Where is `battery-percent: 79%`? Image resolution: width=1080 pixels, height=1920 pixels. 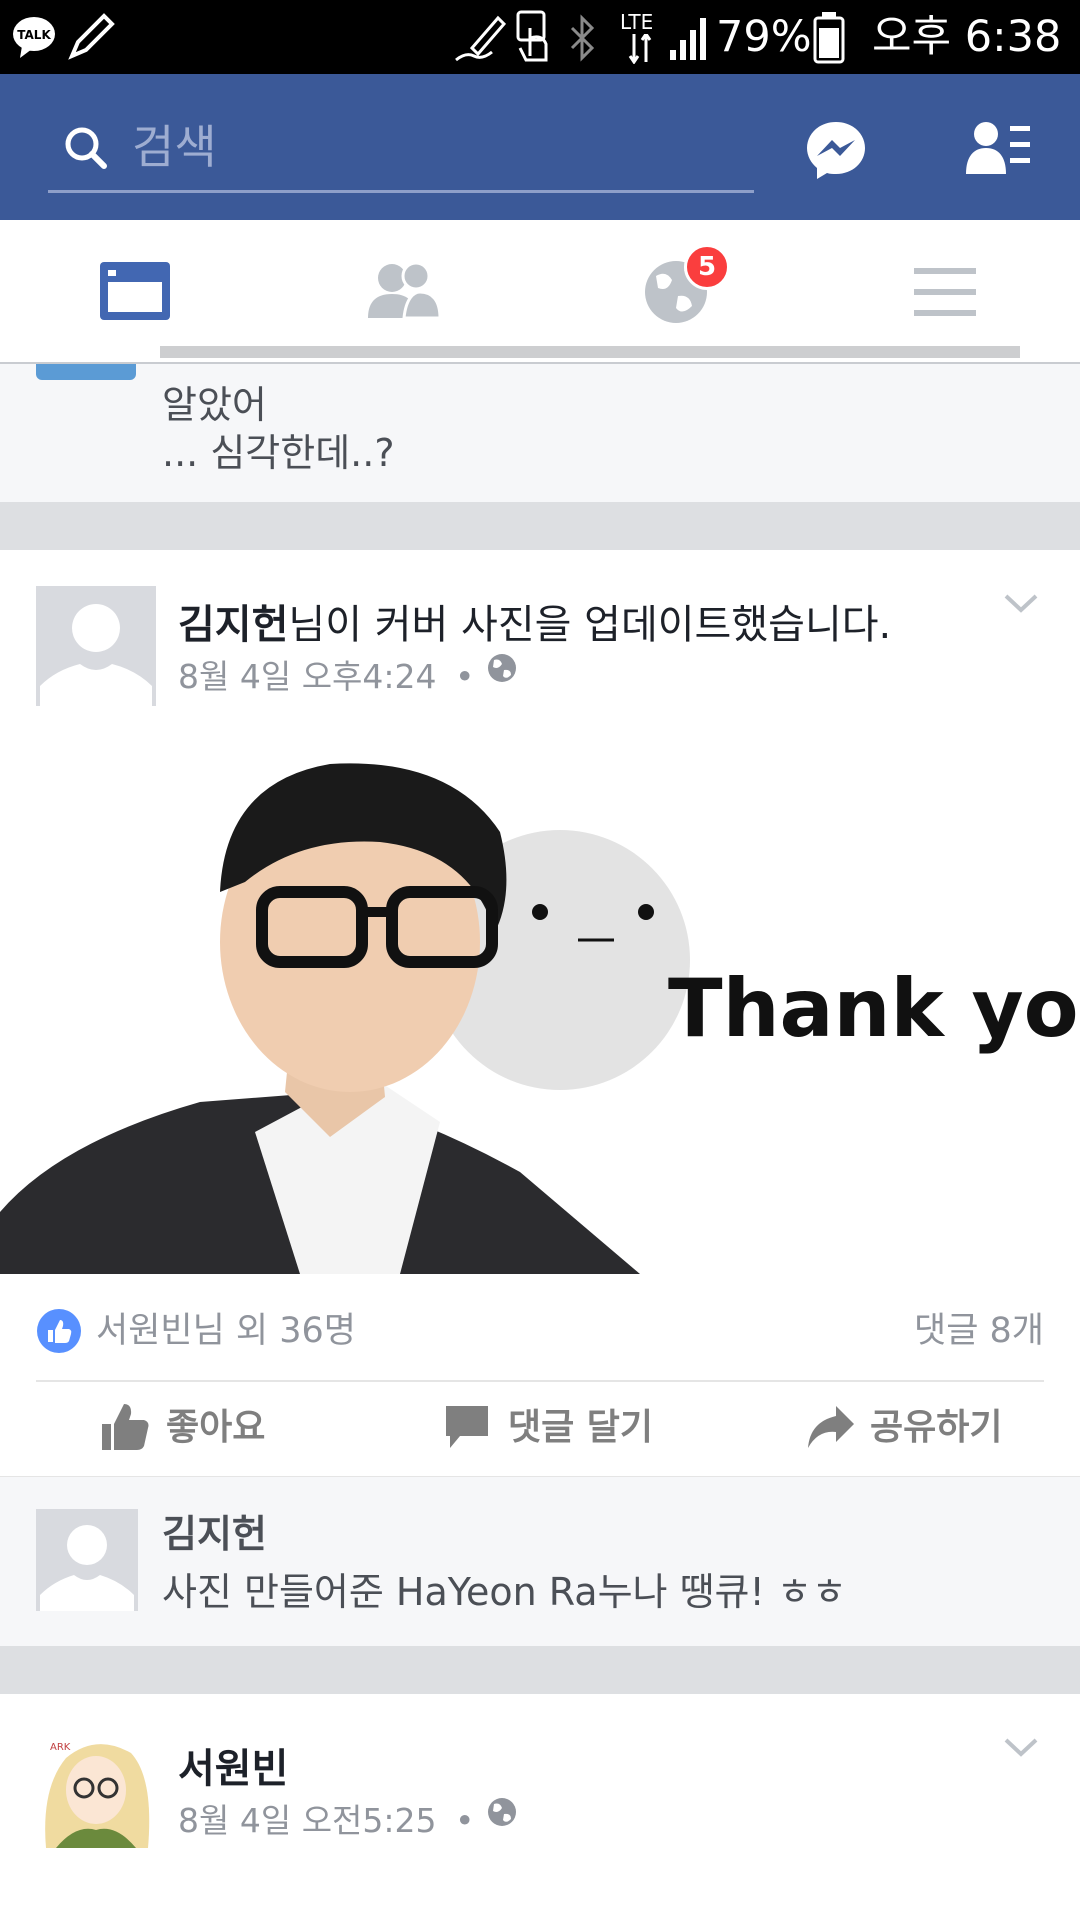
battery-percent: 79% is located at coordinates (764, 37).